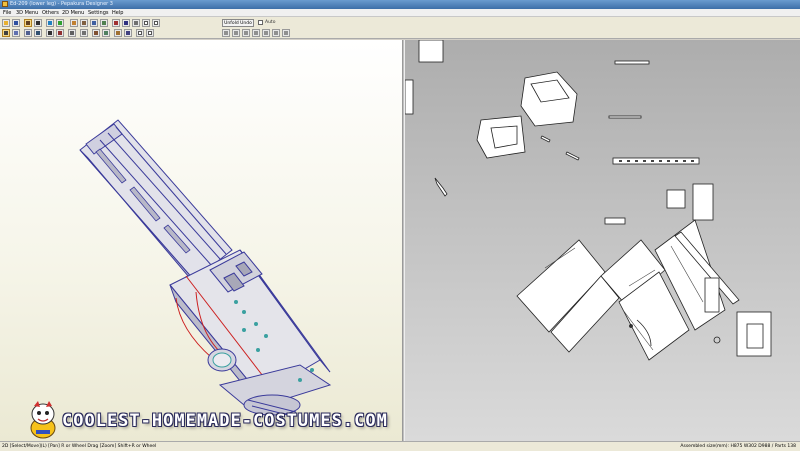  Describe the element at coordinates (94, 23) in the screenshot. I see `fold-icon` at that location.